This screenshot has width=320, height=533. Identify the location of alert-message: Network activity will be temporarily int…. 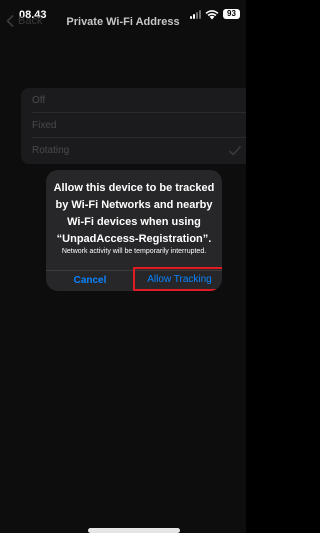
(134, 251).